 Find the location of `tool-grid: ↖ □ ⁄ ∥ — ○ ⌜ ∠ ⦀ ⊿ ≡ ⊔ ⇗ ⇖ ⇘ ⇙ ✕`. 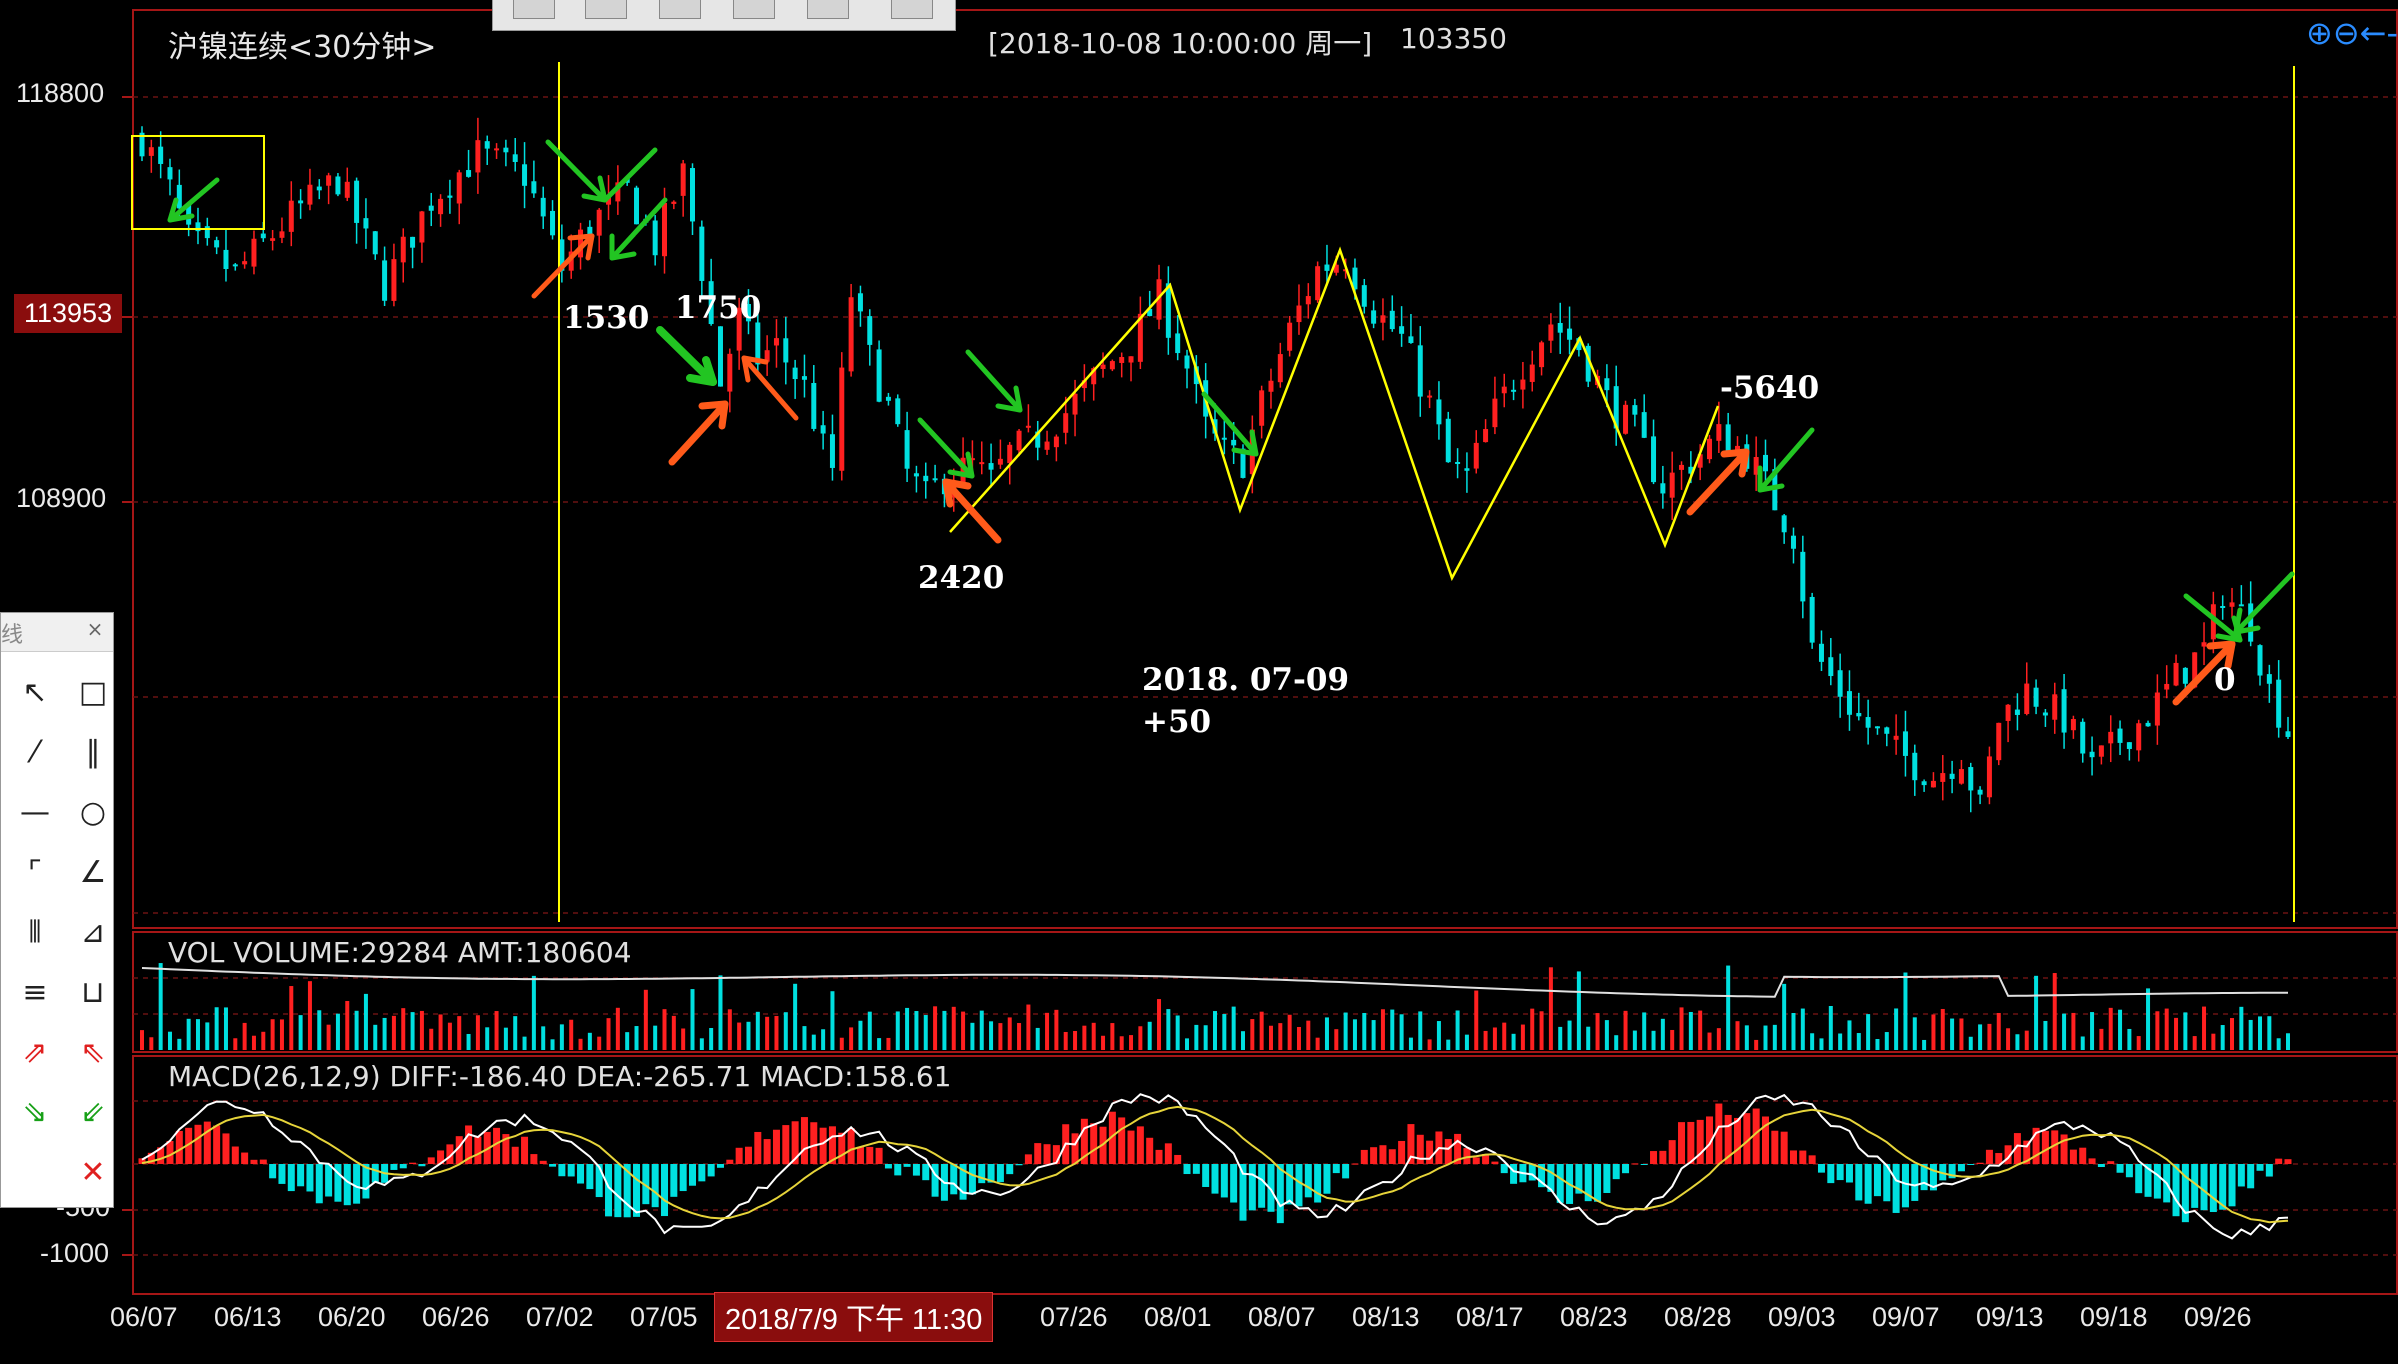

tool-grid: ↖ □ ⁄ ∥ — ○ ⌜ ∠ ⦀ ⊿ ≡ ⊔ ⇗ ⇖ ⇘ ⇙ ✕ is located at coordinates (68, 933).